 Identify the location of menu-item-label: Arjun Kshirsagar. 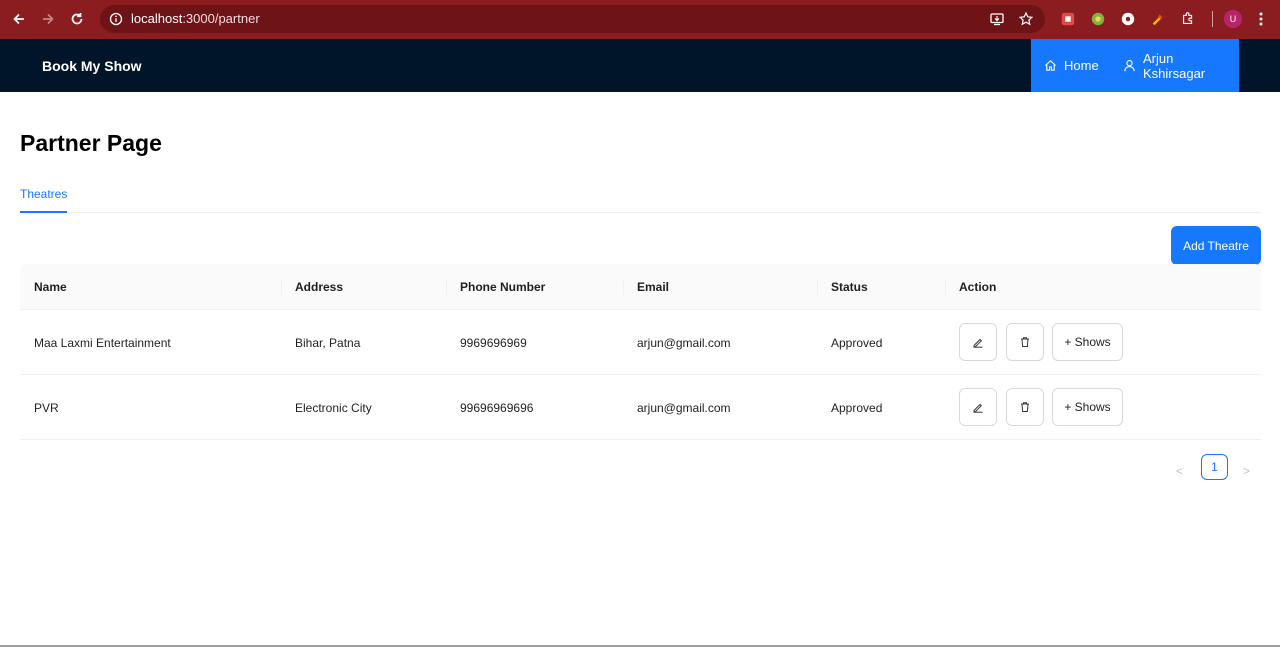
(1174, 65).